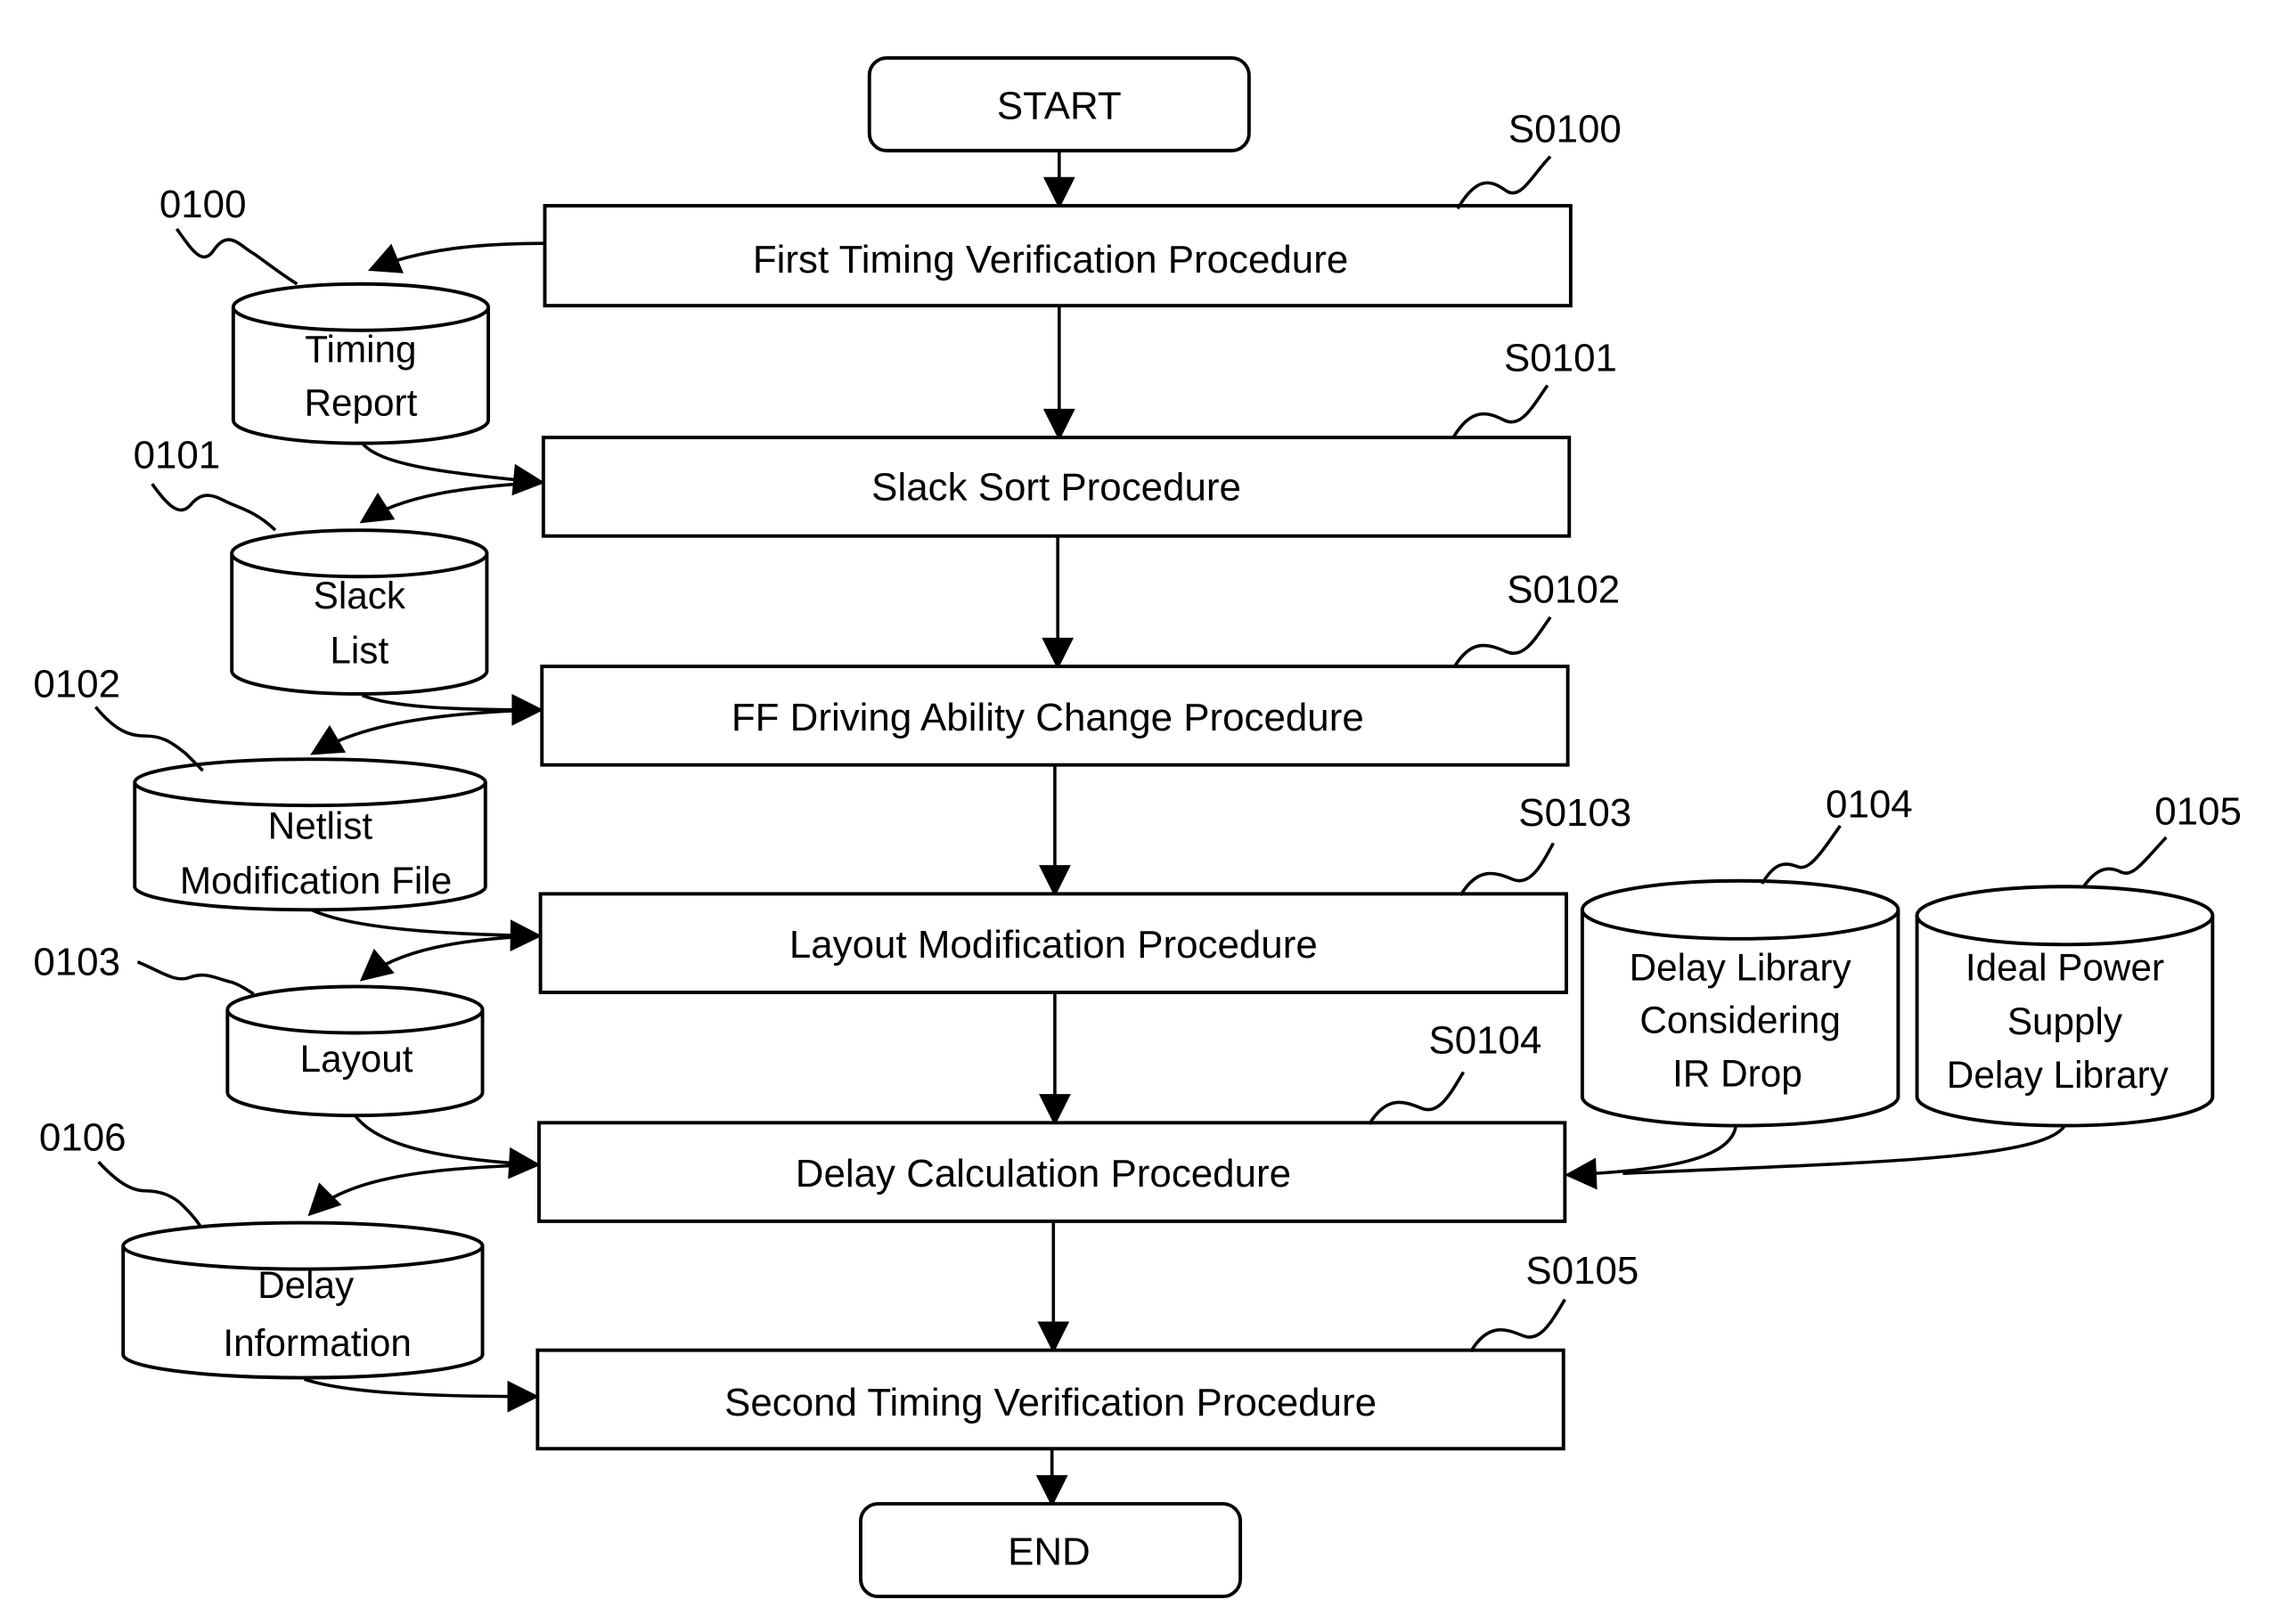 This screenshot has height=1624, width=2272. What do you see at coordinates (1574, 813) in the screenshot?
I see `ref-s0103: S0103` at bounding box center [1574, 813].